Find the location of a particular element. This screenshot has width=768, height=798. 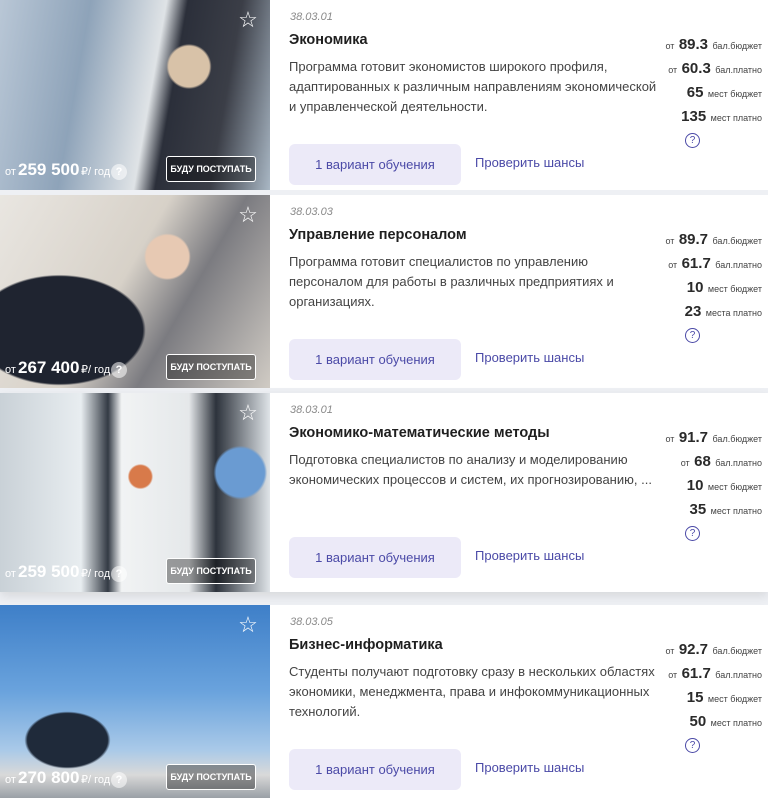

stat-paid-score: от 68 бал.платно is located at coordinates (707, 465).